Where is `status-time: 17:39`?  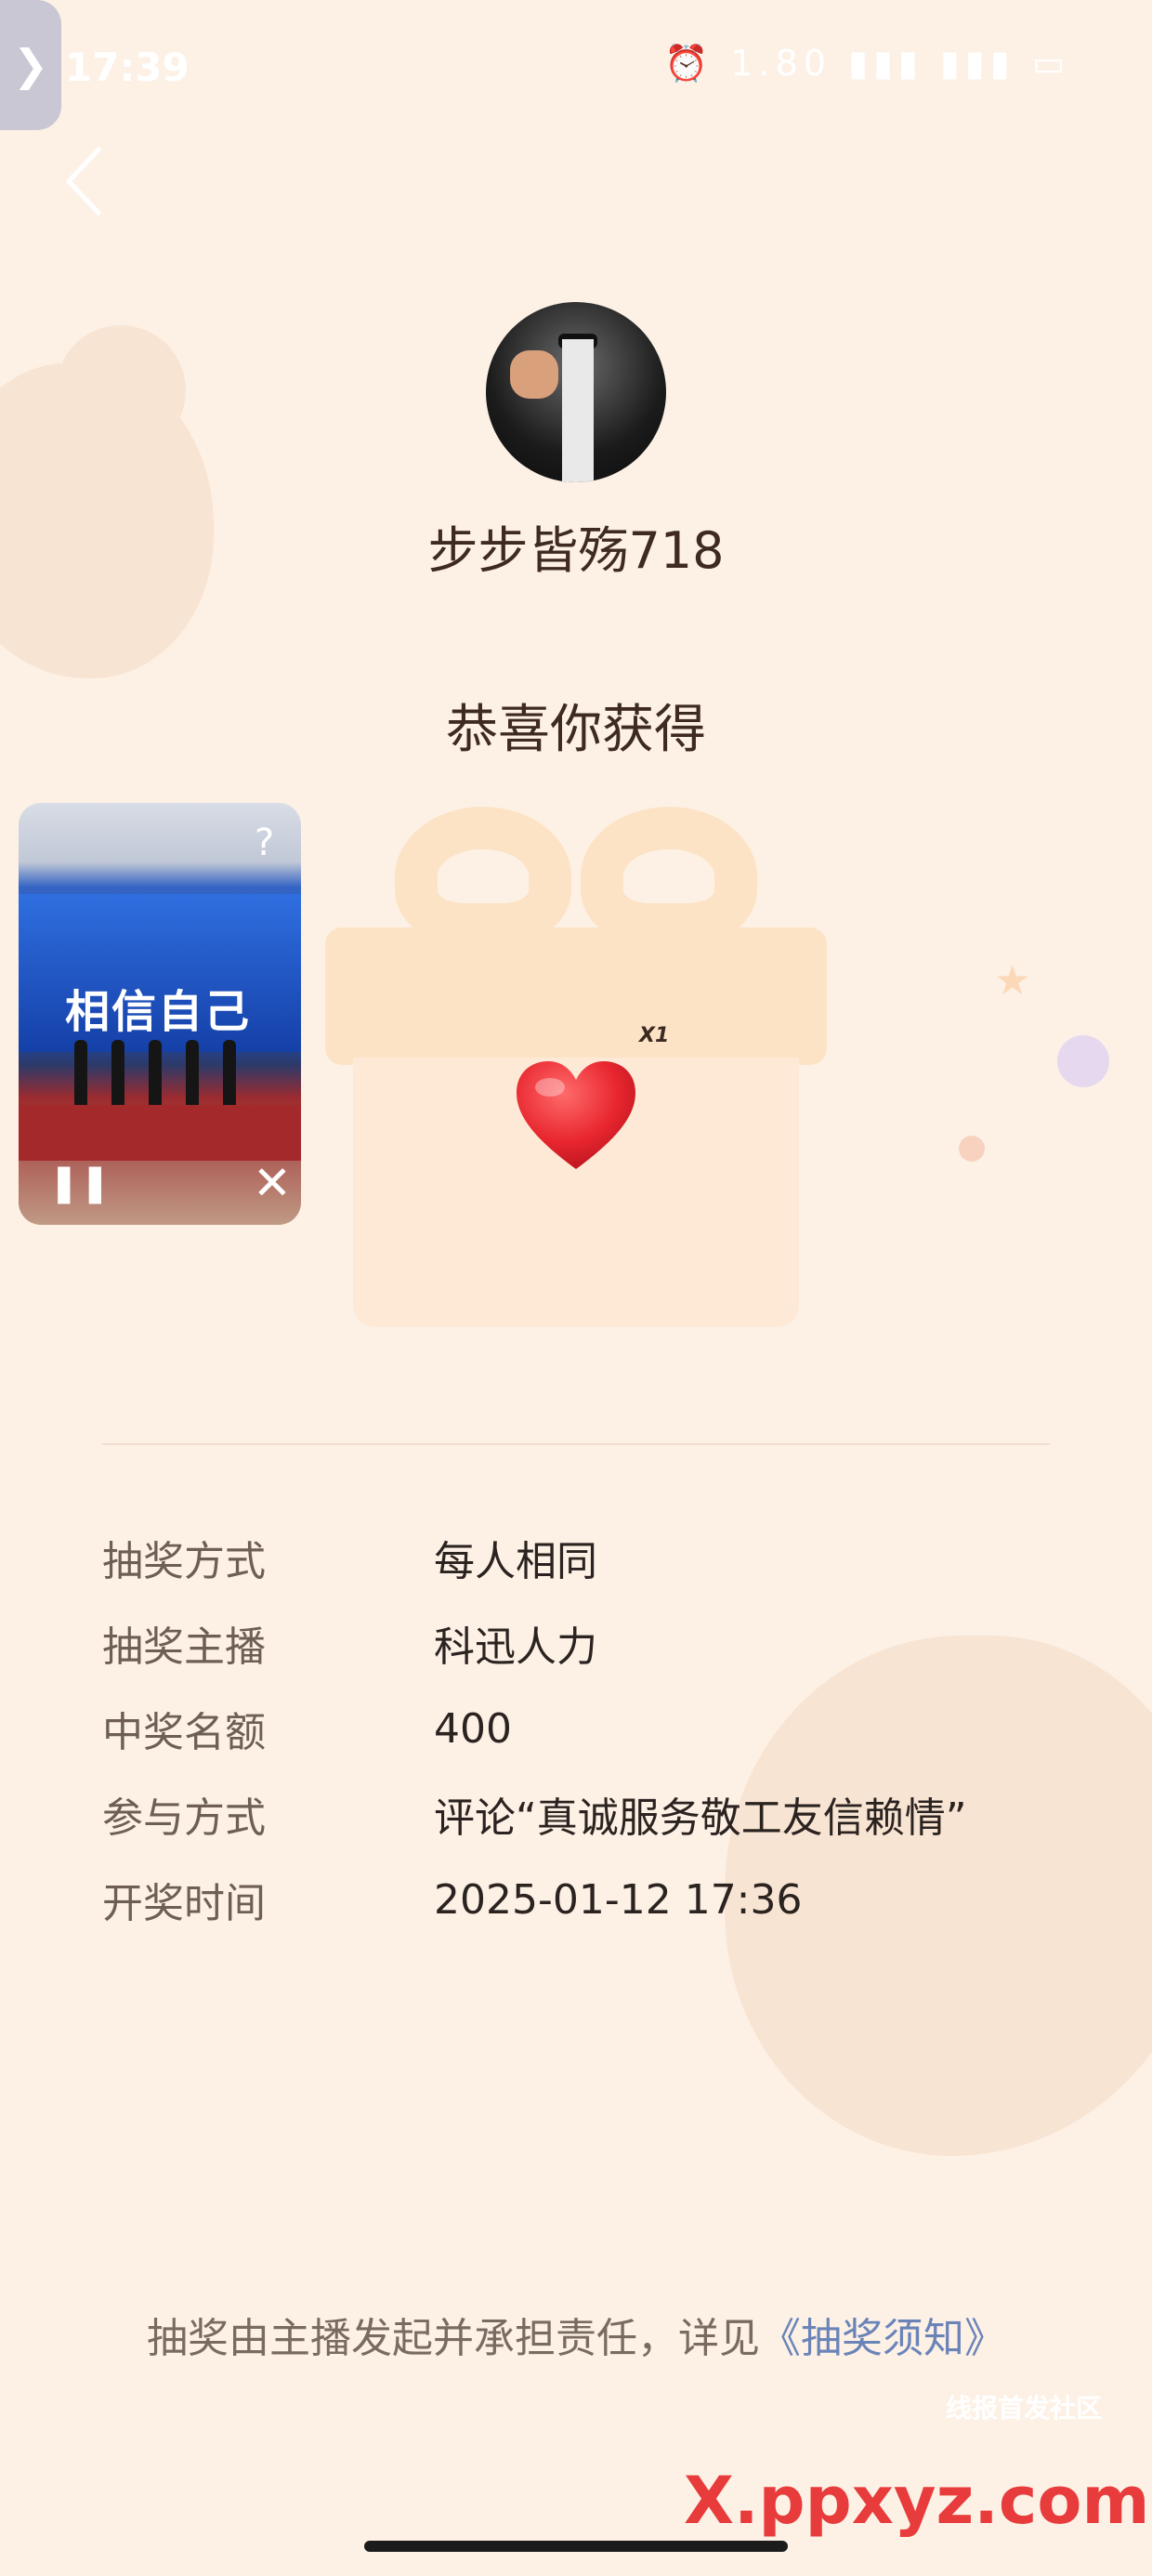 status-time: 17:39 is located at coordinates (127, 67).